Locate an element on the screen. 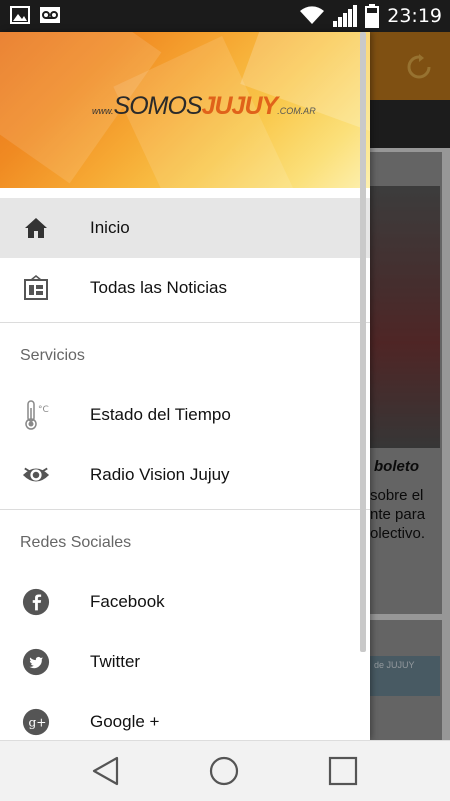  voicemail-notification-icon is located at coordinates (50, 15).